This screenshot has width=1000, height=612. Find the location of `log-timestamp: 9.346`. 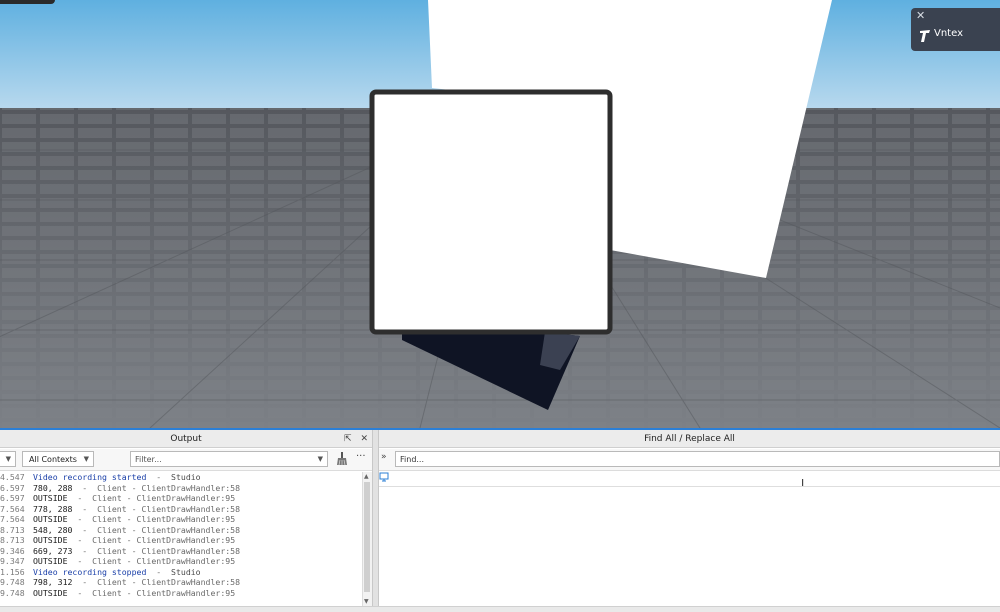

log-timestamp: 9.346 is located at coordinates (12, 550).